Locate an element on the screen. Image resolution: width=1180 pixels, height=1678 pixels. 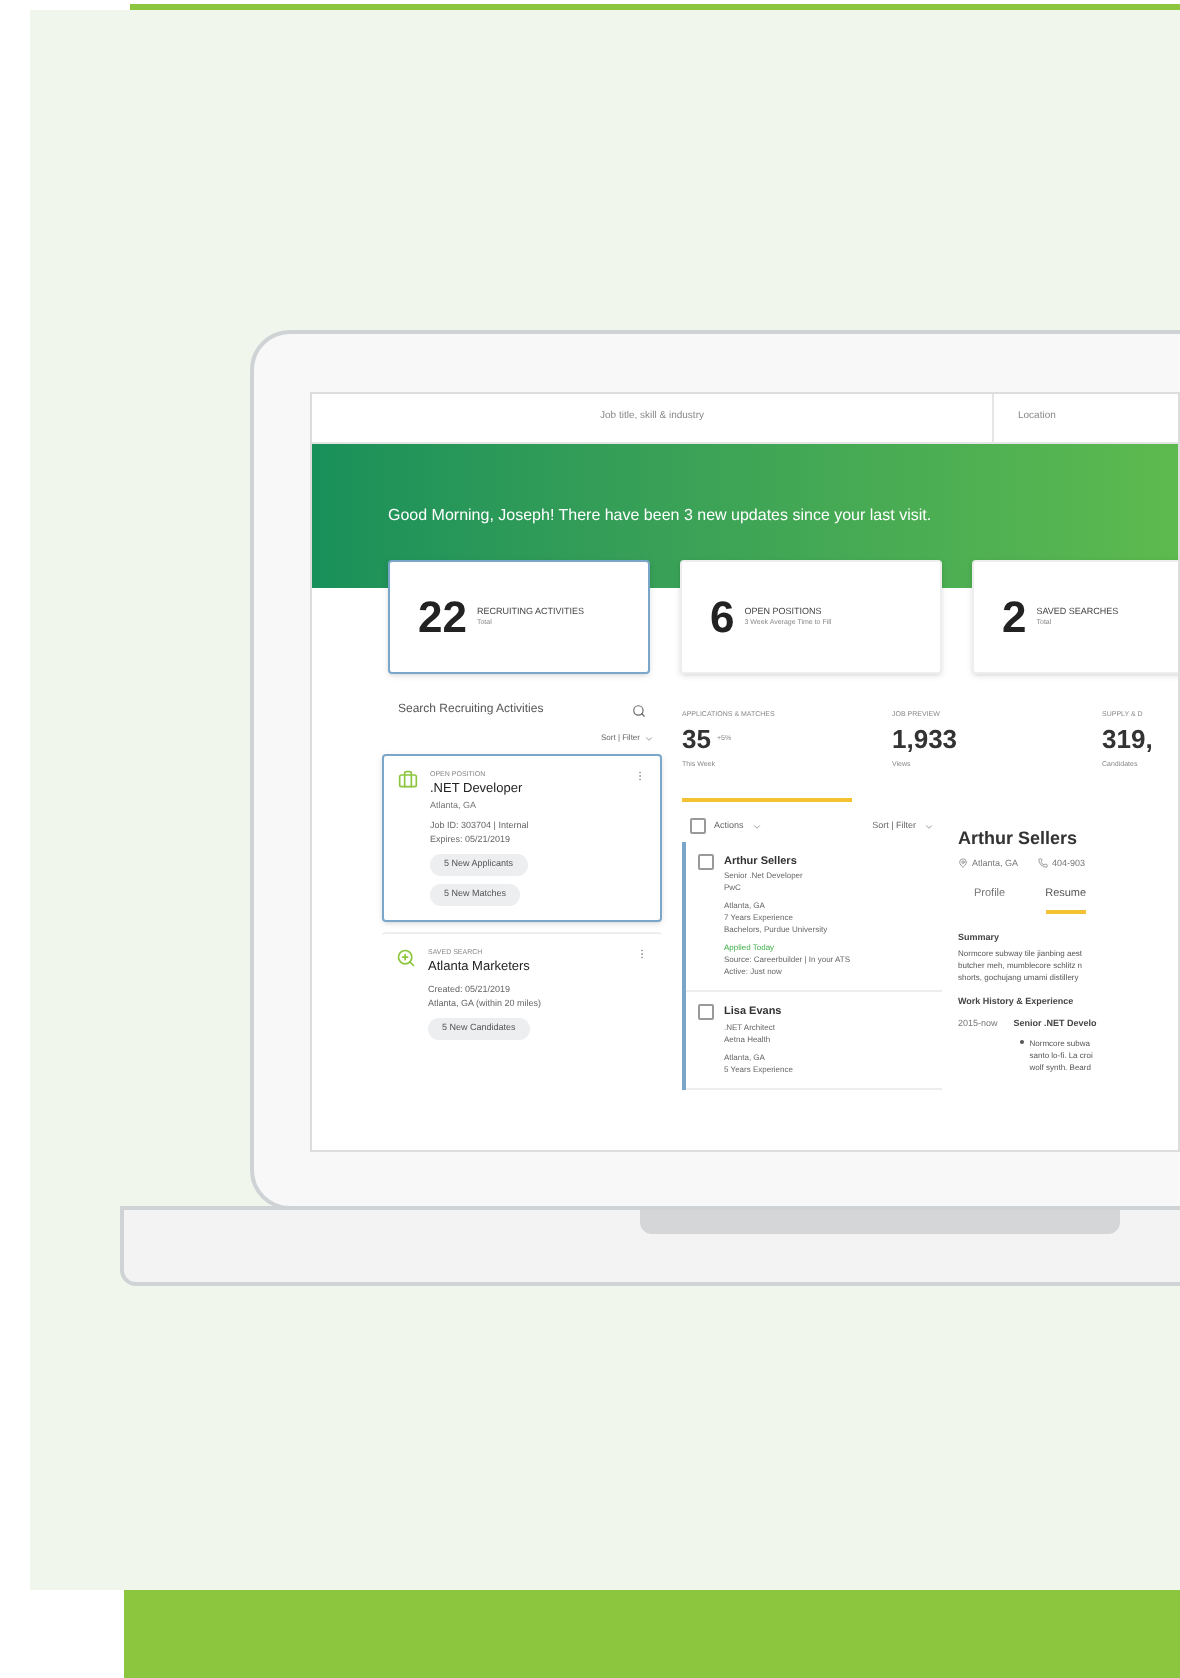
bullet-icon is located at coordinates (1021, 1041).